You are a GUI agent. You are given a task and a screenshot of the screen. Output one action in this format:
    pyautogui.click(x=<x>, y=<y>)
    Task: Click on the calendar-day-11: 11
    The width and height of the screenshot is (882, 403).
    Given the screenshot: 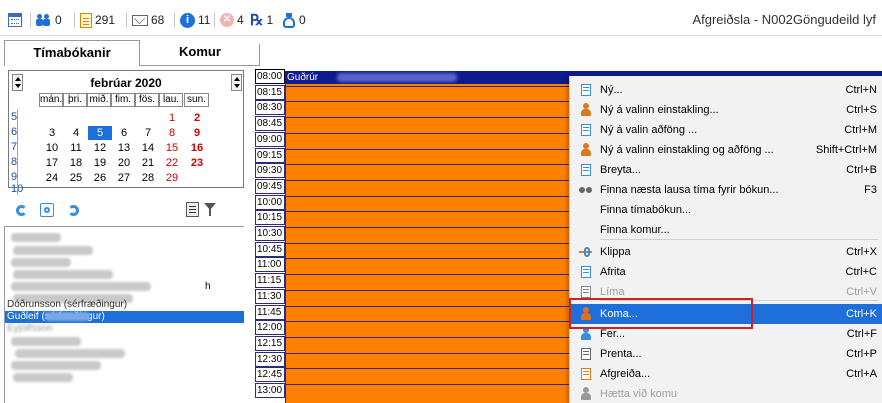 What is the action you would take?
    pyautogui.click(x=76, y=148)
    